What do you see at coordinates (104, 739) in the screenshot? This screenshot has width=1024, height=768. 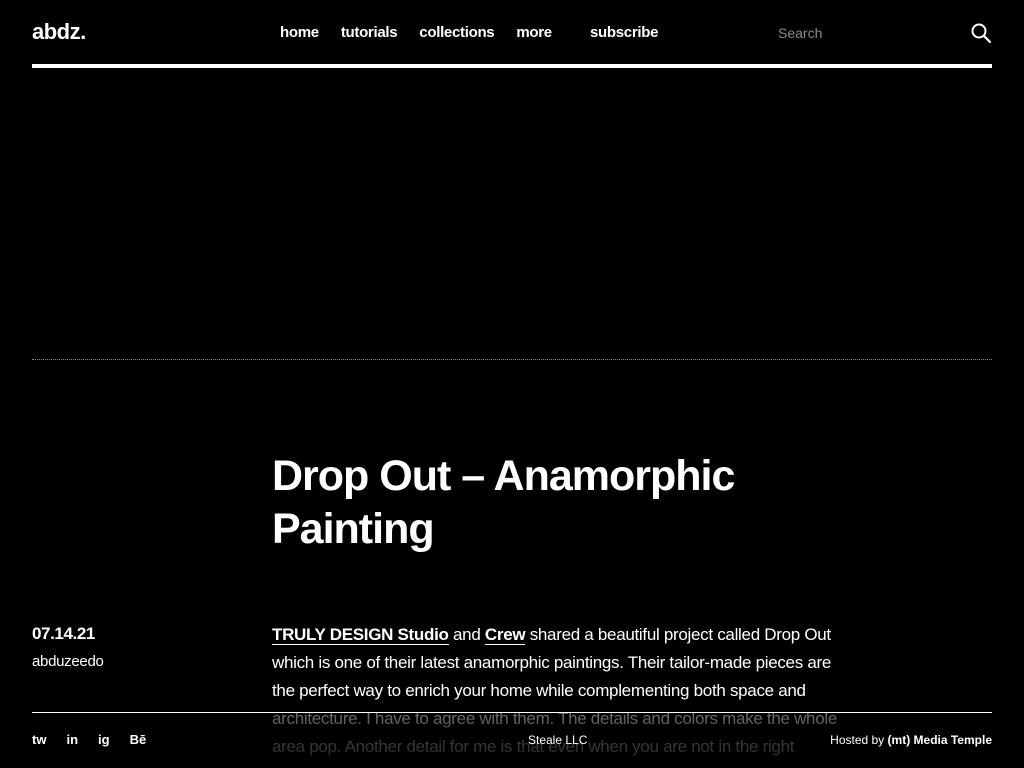 I see `instagram-link: ig` at bounding box center [104, 739].